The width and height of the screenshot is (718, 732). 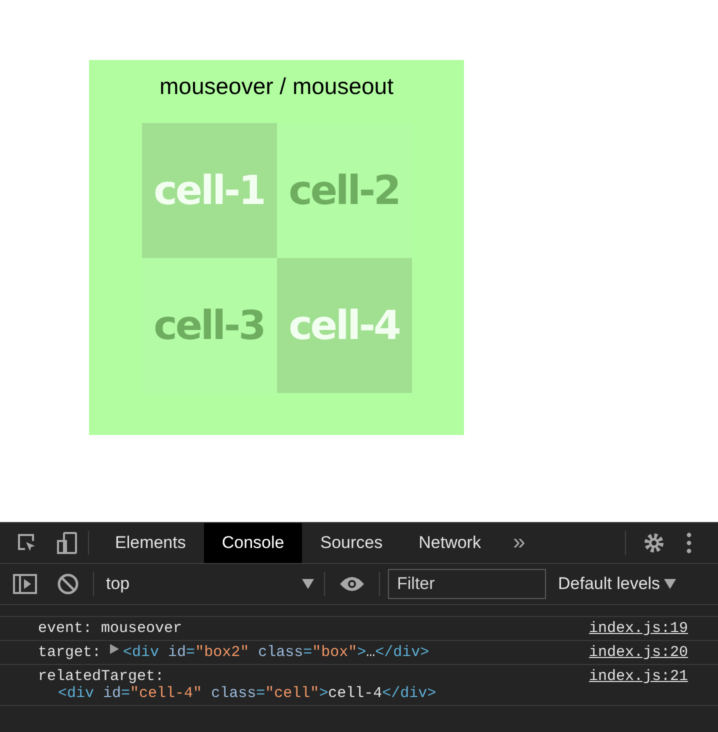 I want to click on device-icon, so click(x=68, y=543).